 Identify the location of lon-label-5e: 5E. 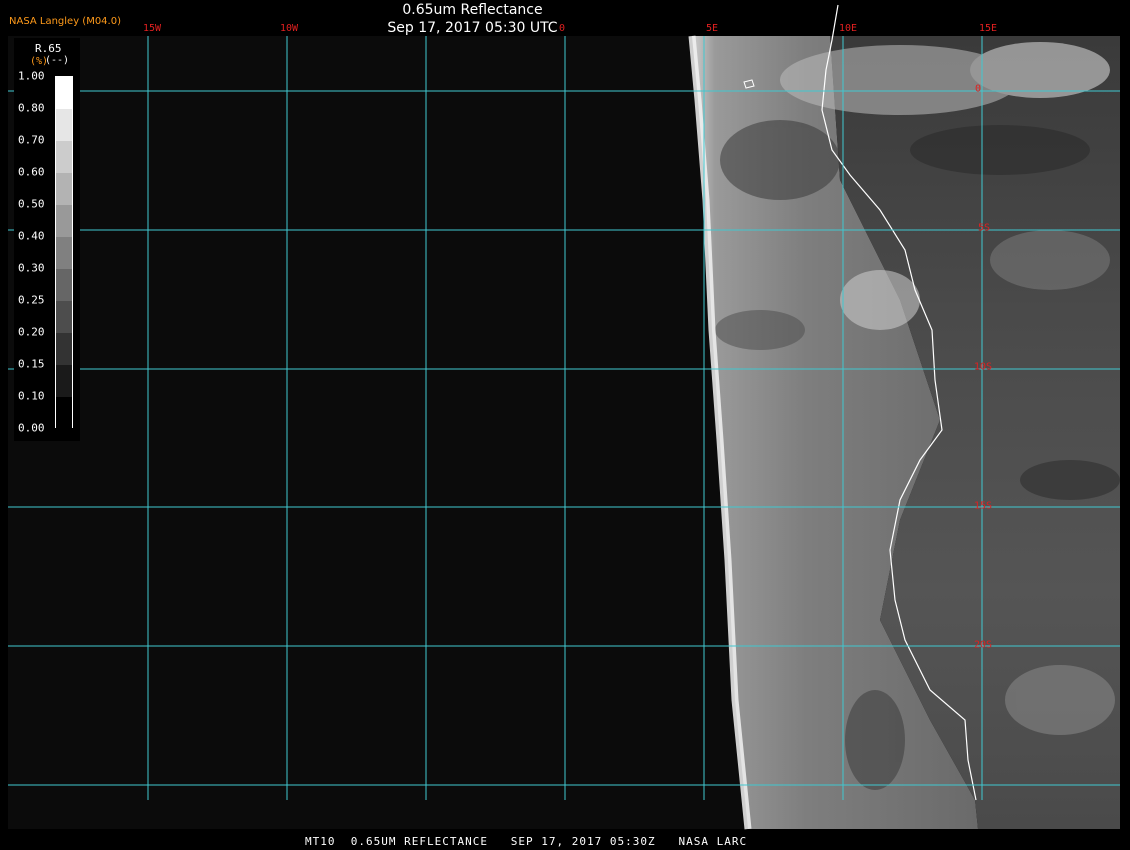
(712, 28).